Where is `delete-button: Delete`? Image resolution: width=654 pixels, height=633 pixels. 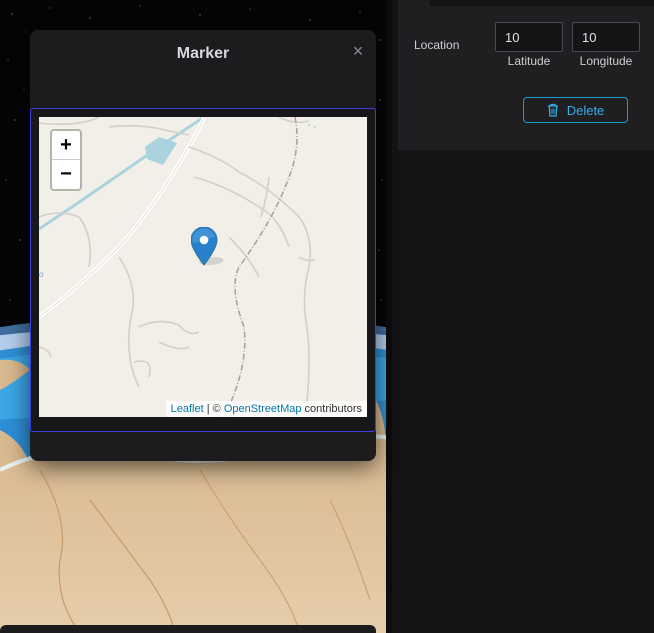 delete-button: Delete is located at coordinates (575, 110).